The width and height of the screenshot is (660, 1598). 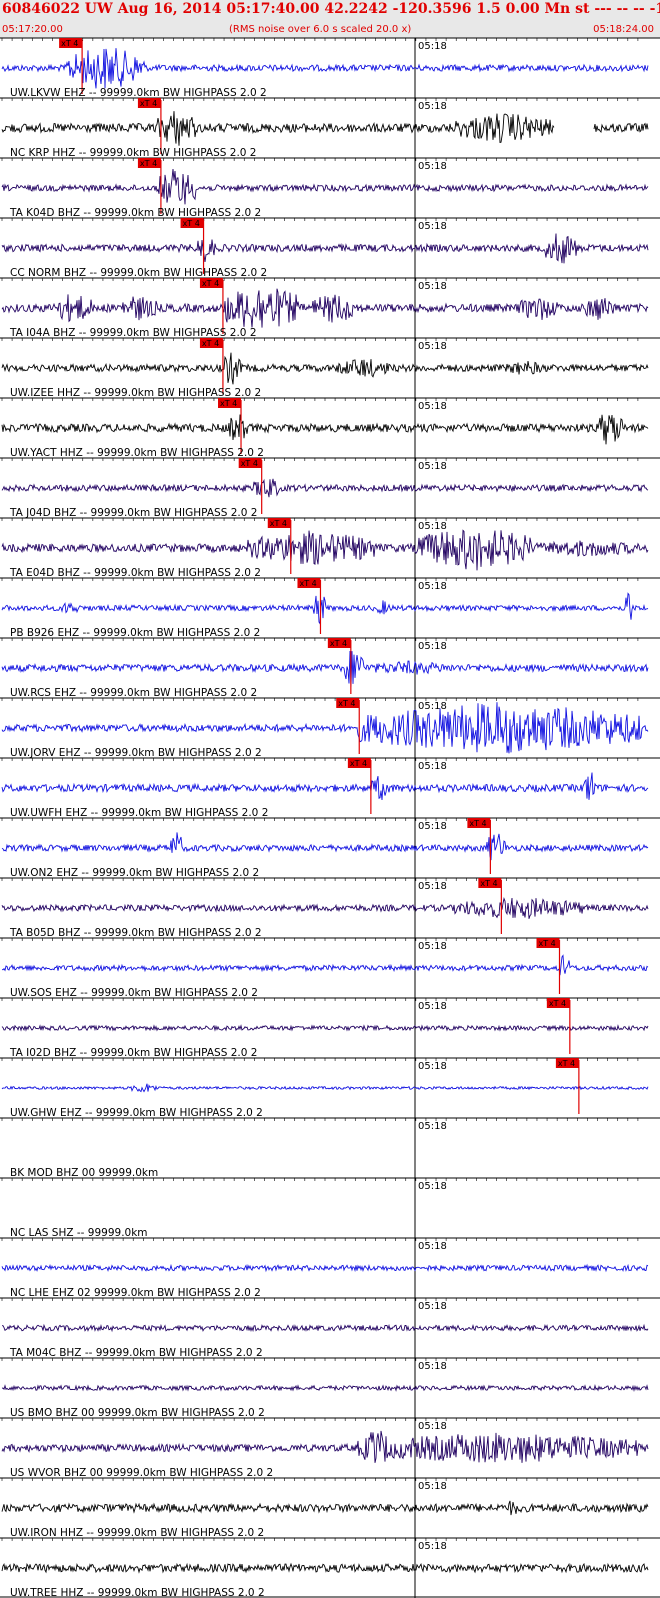 What do you see at coordinates (325, 1508) in the screenshot?
I see `waveform-uw-iron-hhz-` at bounding box center [325, 1508].